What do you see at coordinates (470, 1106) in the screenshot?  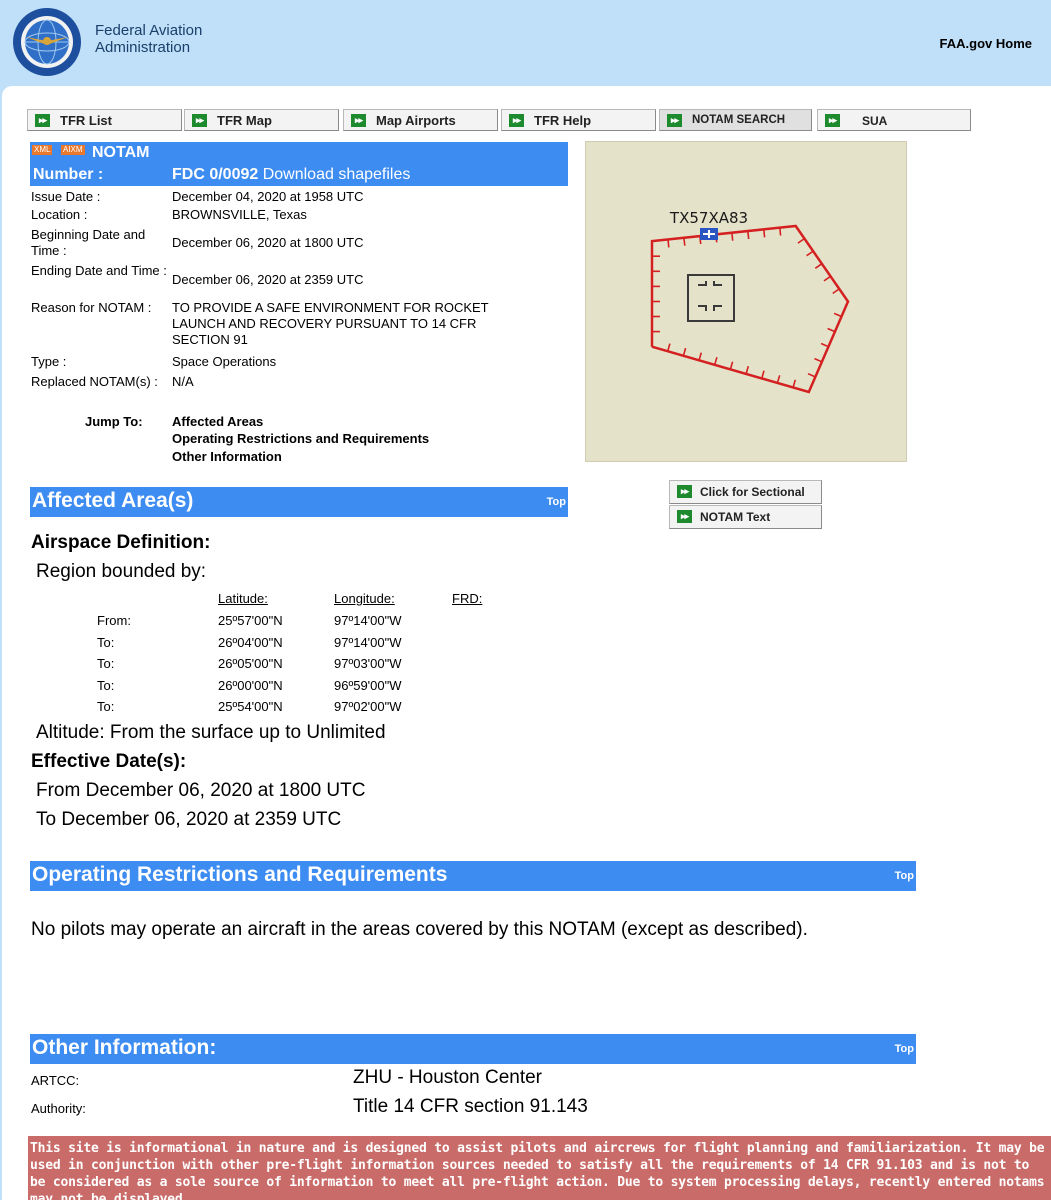 I see `authority-value: Title 14 CFR section 91.143` at bounding box center [470, 1106].